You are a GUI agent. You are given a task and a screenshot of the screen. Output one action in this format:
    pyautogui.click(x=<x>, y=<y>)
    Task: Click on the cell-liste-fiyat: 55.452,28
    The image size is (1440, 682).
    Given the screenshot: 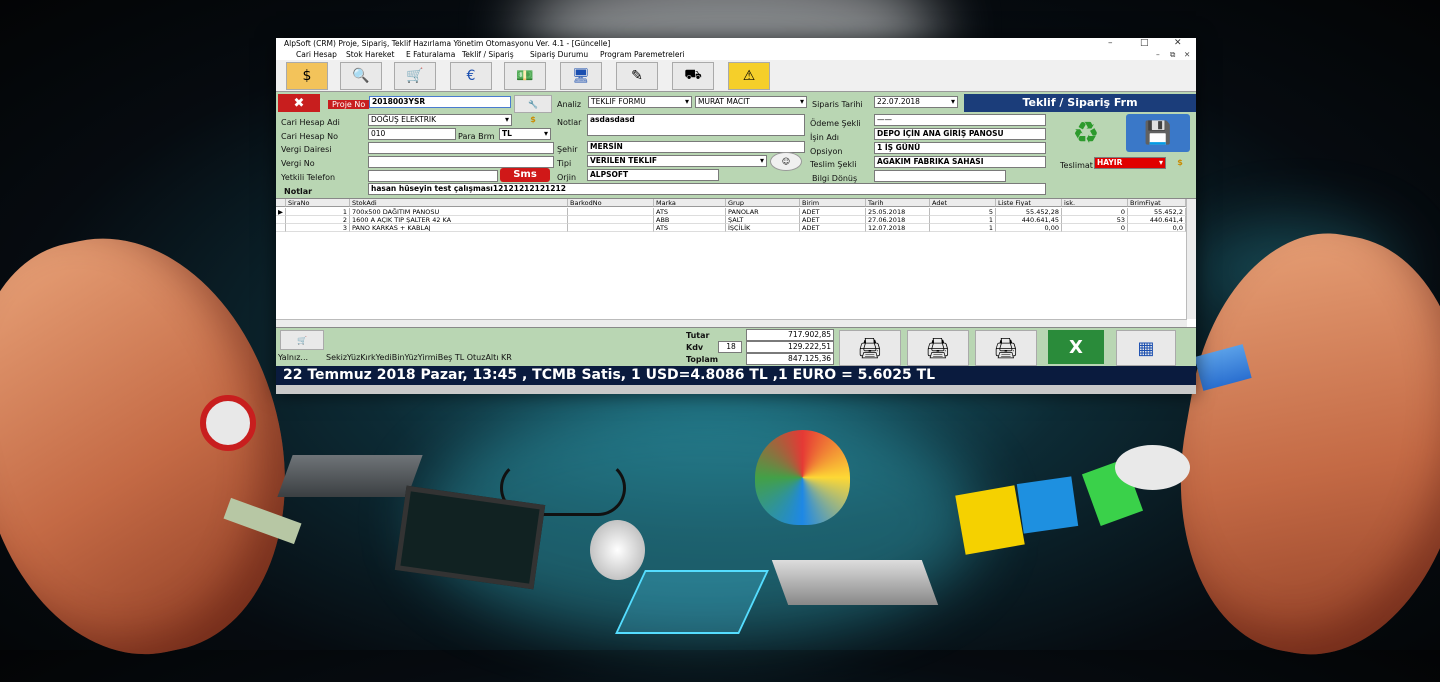 What is the action you would take?
    pyautogui.click(x=1029, y=212)
    